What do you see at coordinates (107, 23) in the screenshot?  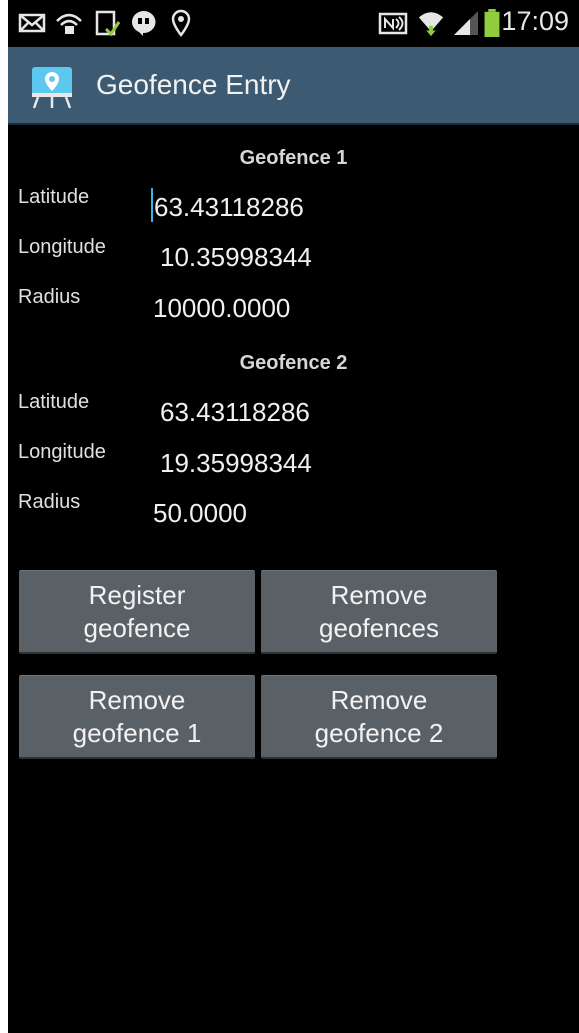 I see `download-icon` at bounding box center [107, 23].